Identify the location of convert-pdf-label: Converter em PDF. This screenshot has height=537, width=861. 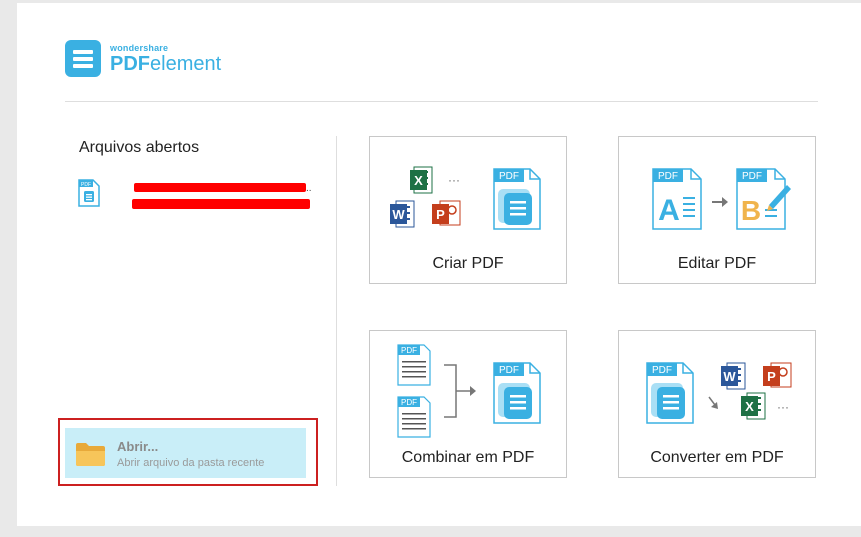
(717, 457).